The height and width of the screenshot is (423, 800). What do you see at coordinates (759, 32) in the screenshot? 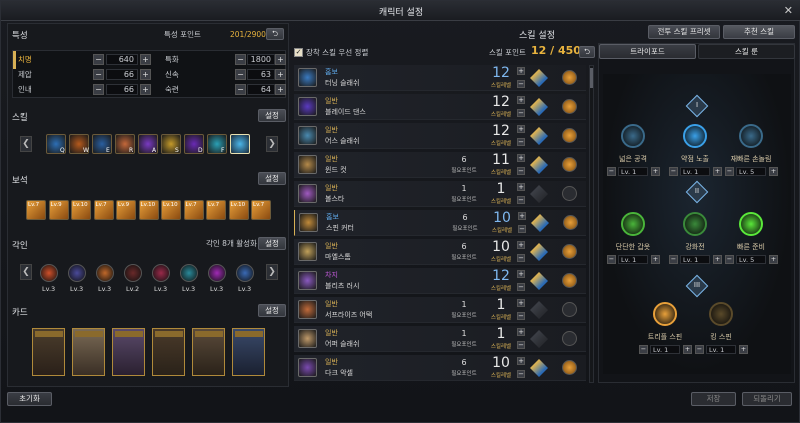
I see `recommended-tab: 추천 스킬` at bounding box center [759, 32].